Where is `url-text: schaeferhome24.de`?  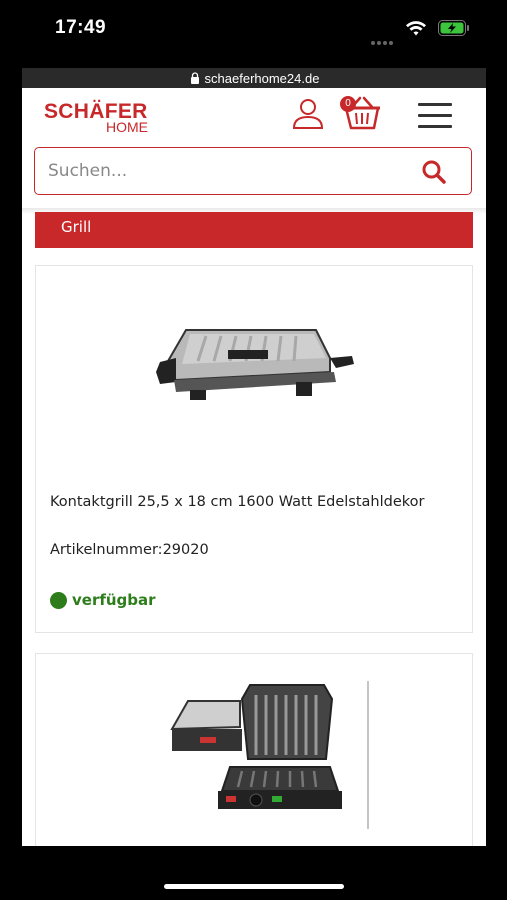 url-text: schaeferhome24.de is located at coordinates (262, 78).